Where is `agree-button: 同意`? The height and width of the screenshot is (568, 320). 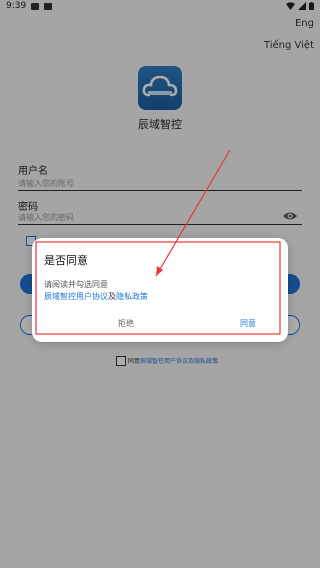 agree-button: 同意 is located at coordinates (248, 323).